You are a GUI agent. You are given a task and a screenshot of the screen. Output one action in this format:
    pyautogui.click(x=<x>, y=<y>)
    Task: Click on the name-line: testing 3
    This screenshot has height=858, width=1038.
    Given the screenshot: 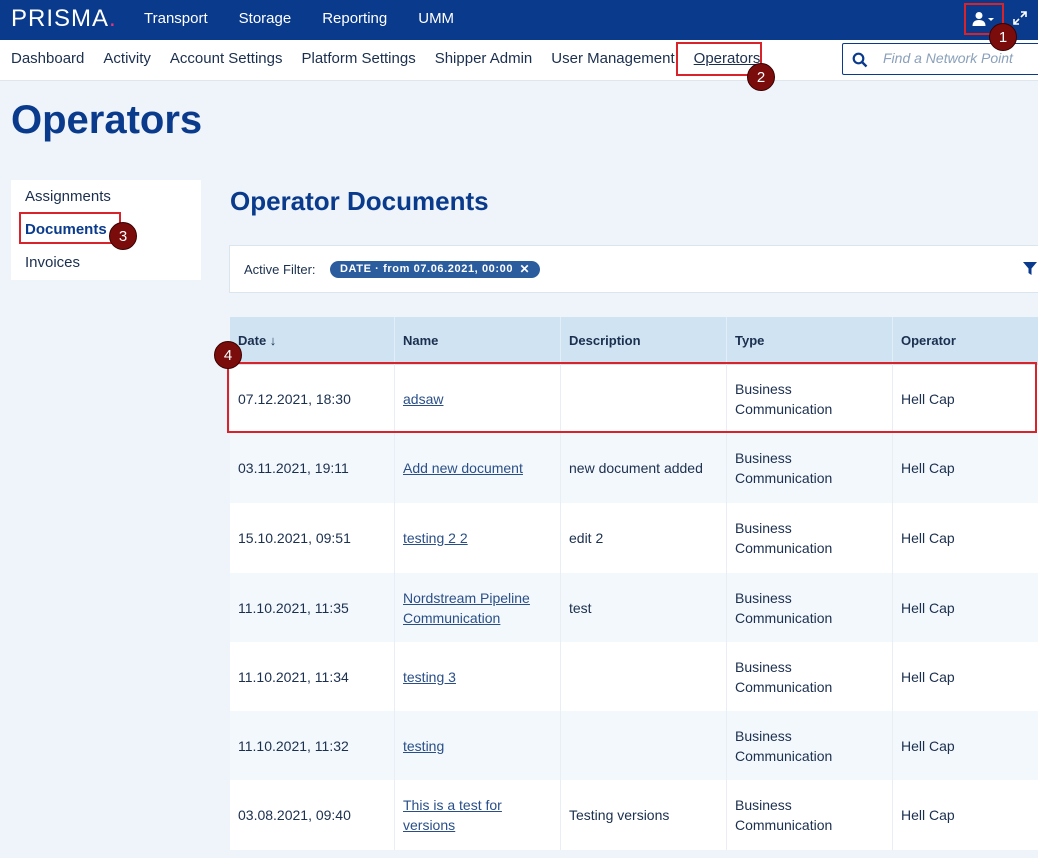 What is the action you would take?
    pyautogui.click(x=429, y=677)
    